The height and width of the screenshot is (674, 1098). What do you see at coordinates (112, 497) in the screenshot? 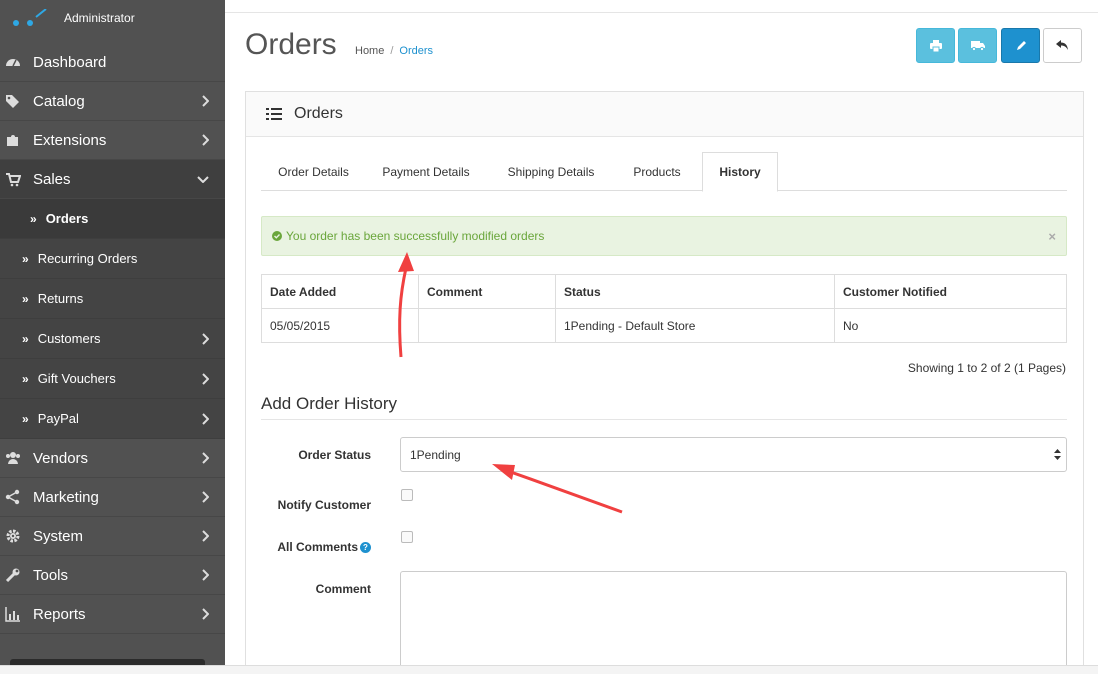
I see `sidebar-item-marketing: Marketing` at bounding box center [112, 497].